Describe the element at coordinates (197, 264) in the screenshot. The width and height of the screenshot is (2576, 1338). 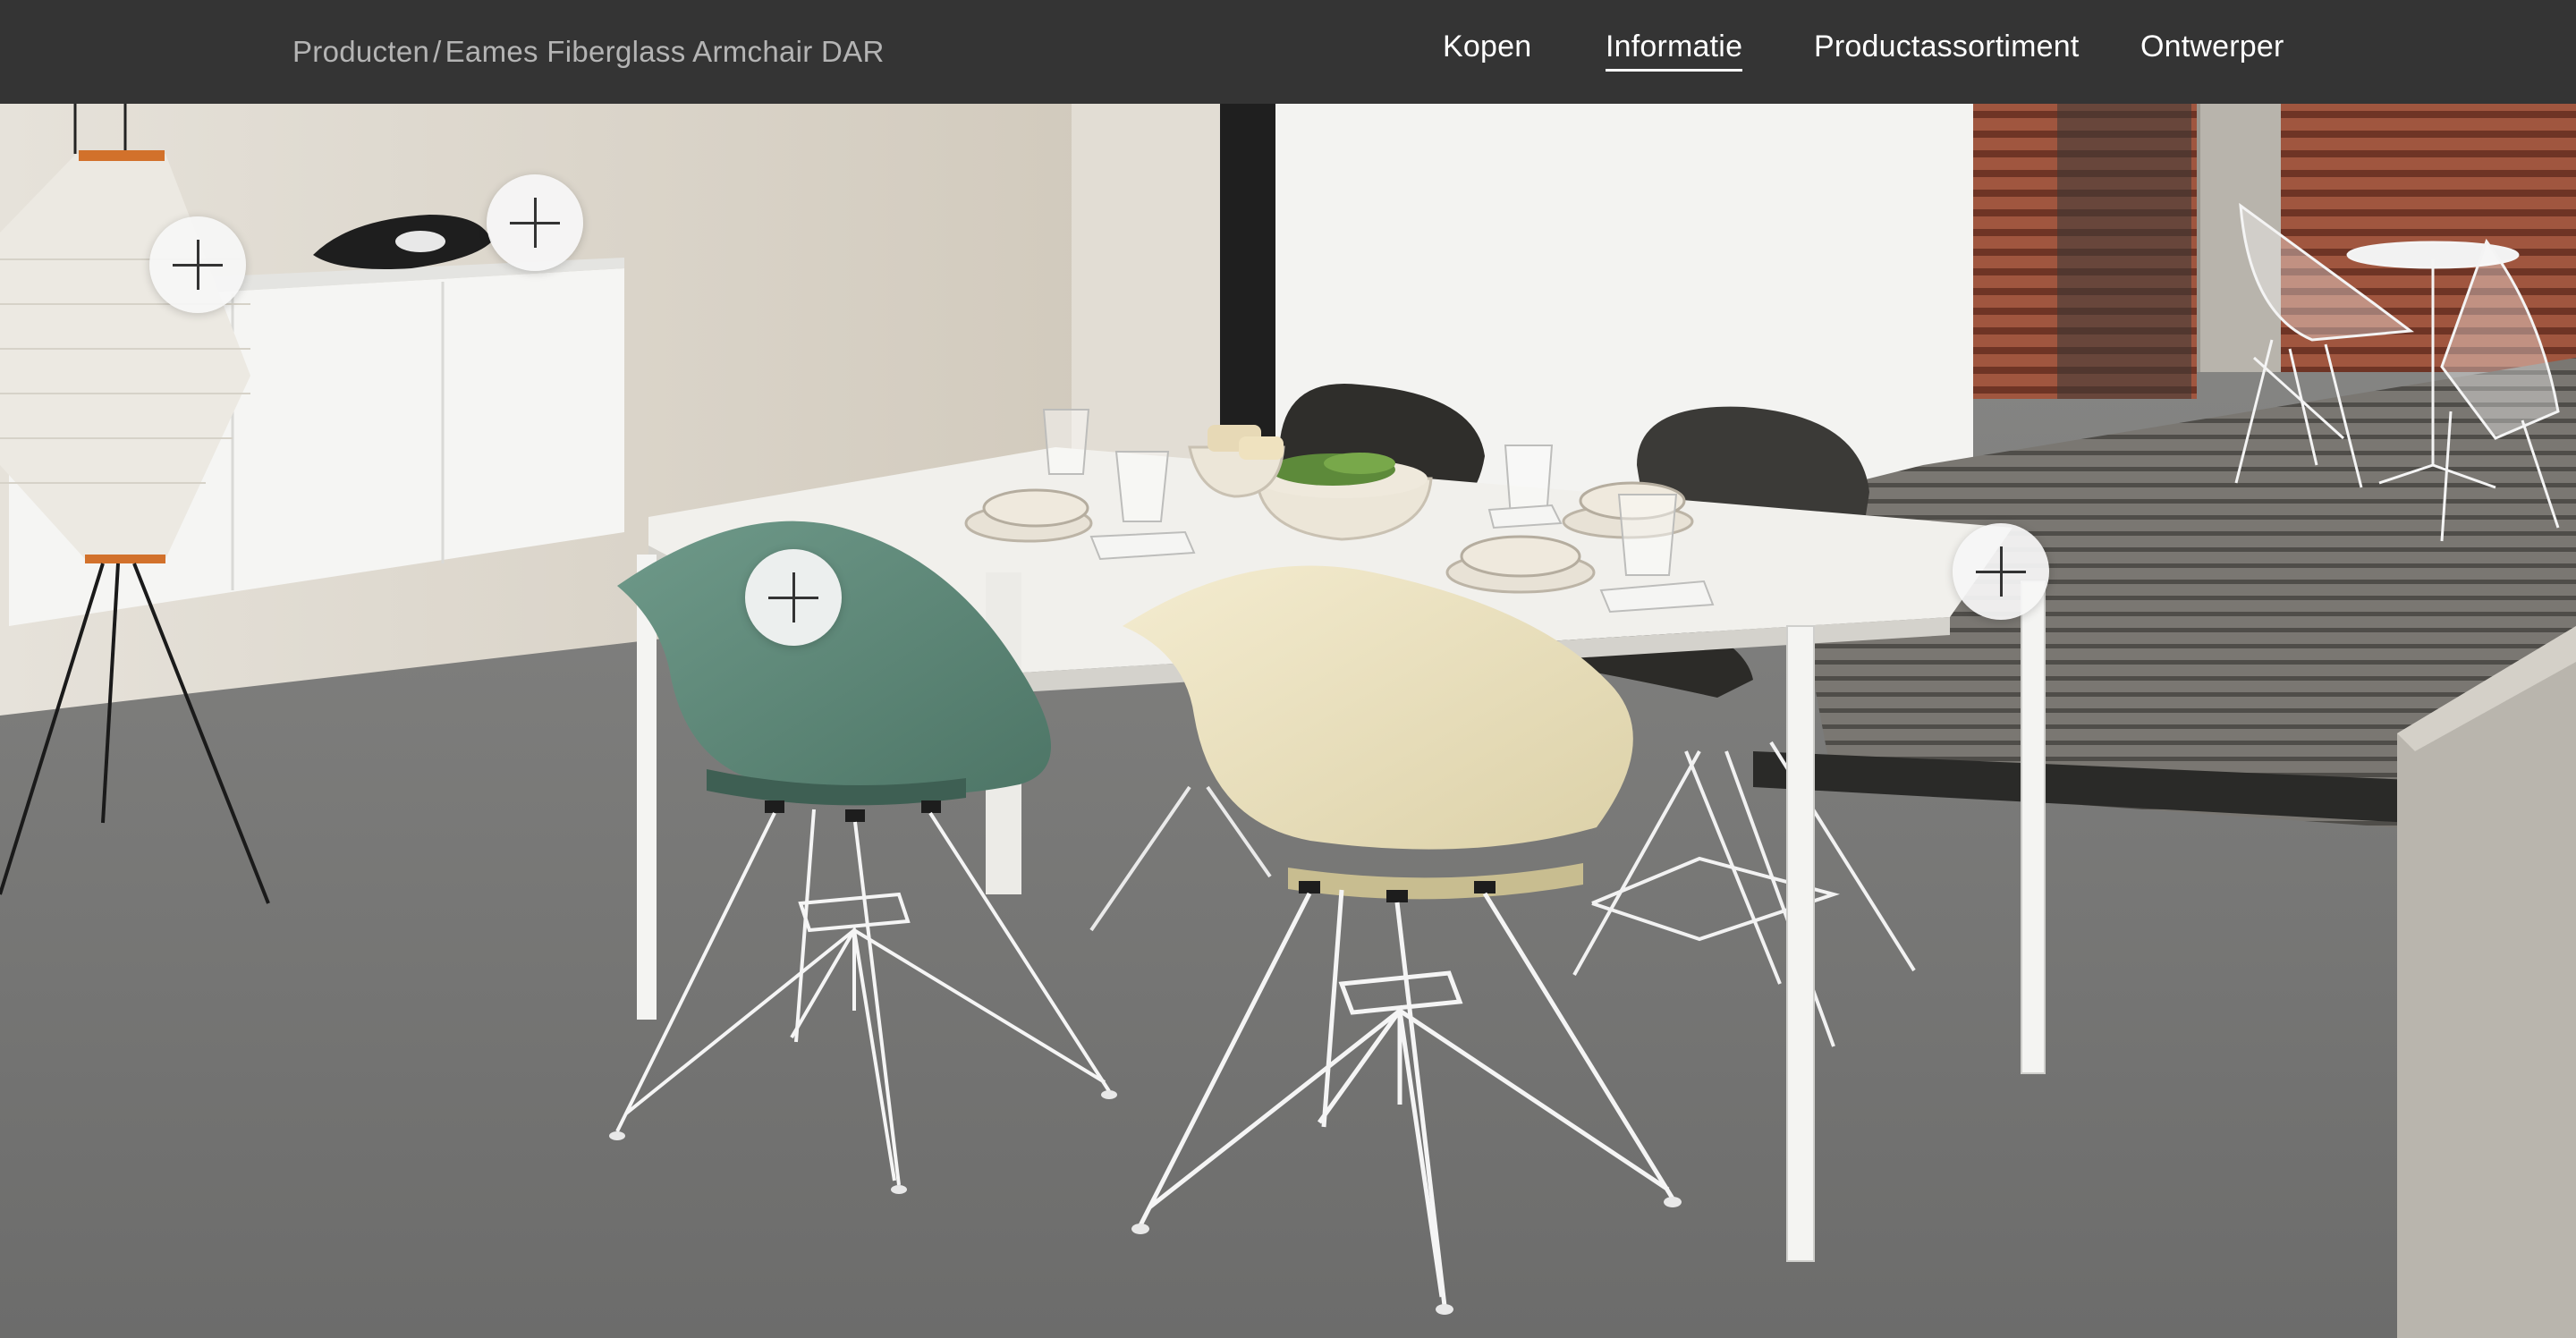
I see `lamp-info-plus-icon` at that location.